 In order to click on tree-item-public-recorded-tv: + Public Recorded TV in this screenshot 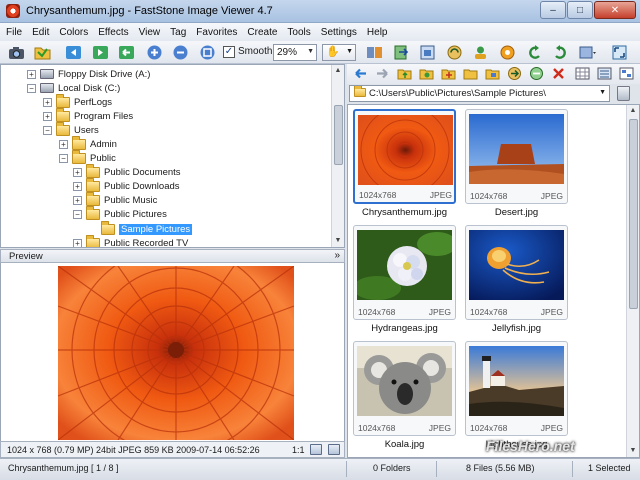, I will do `click(130, 240)`.